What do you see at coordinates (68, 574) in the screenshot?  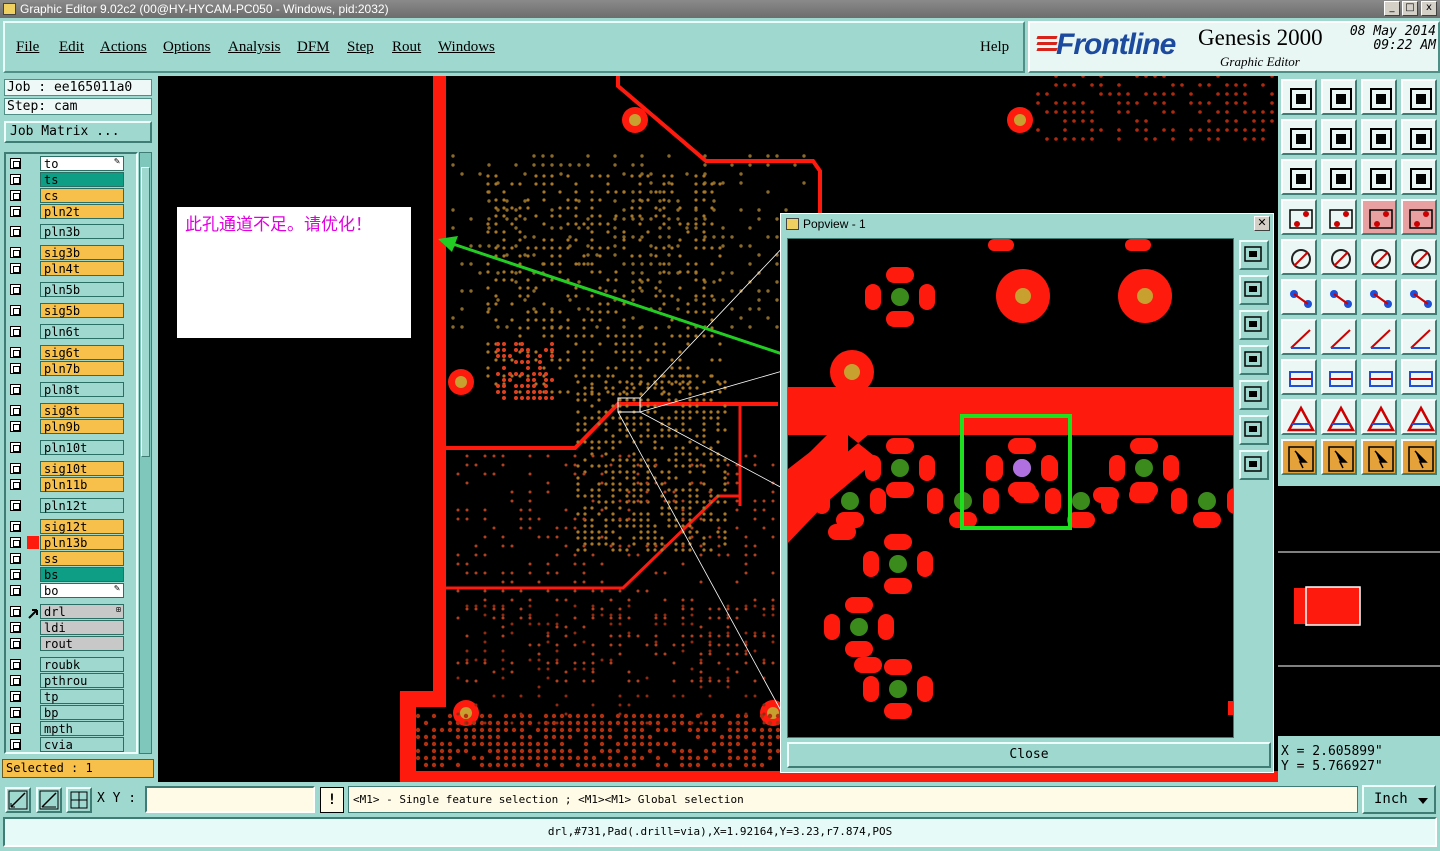 I see `layer-row: bs` at bounding box center [68, 574].